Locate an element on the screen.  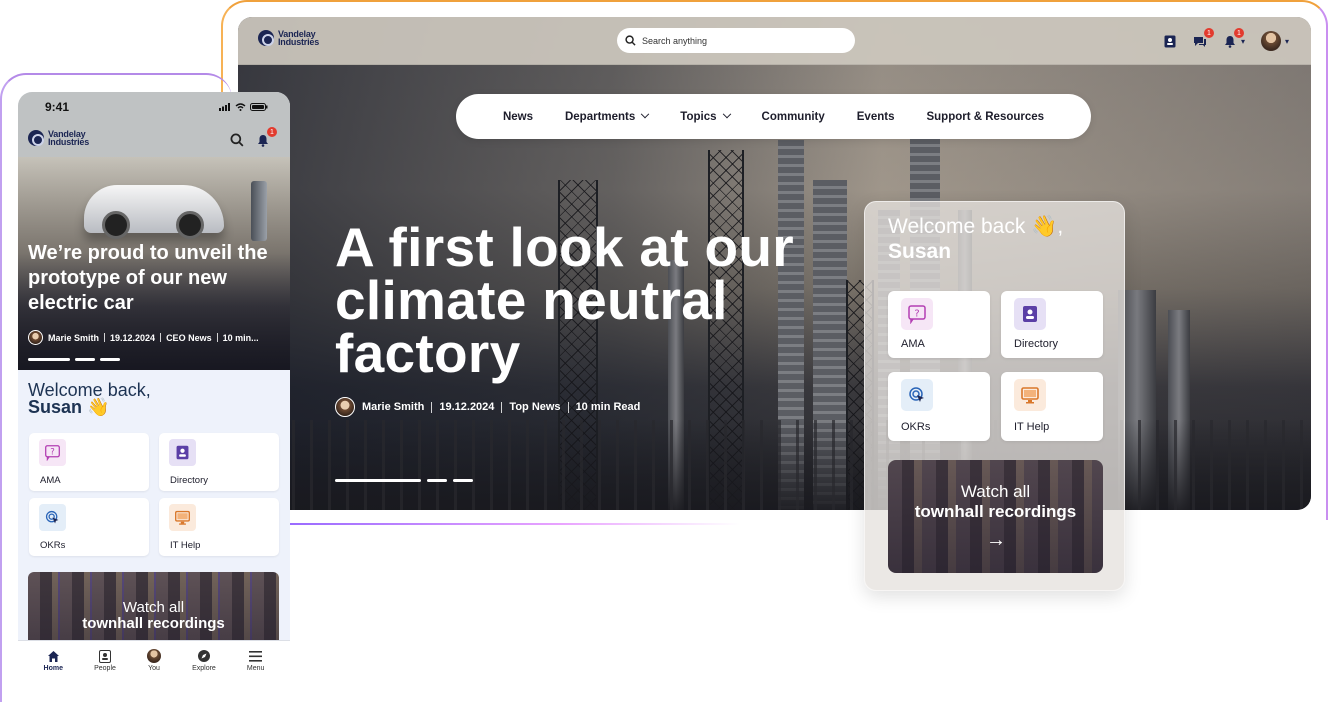
top-bar-actions: 1 1 ▾ ▾ is located at coordinates (1226, 39).